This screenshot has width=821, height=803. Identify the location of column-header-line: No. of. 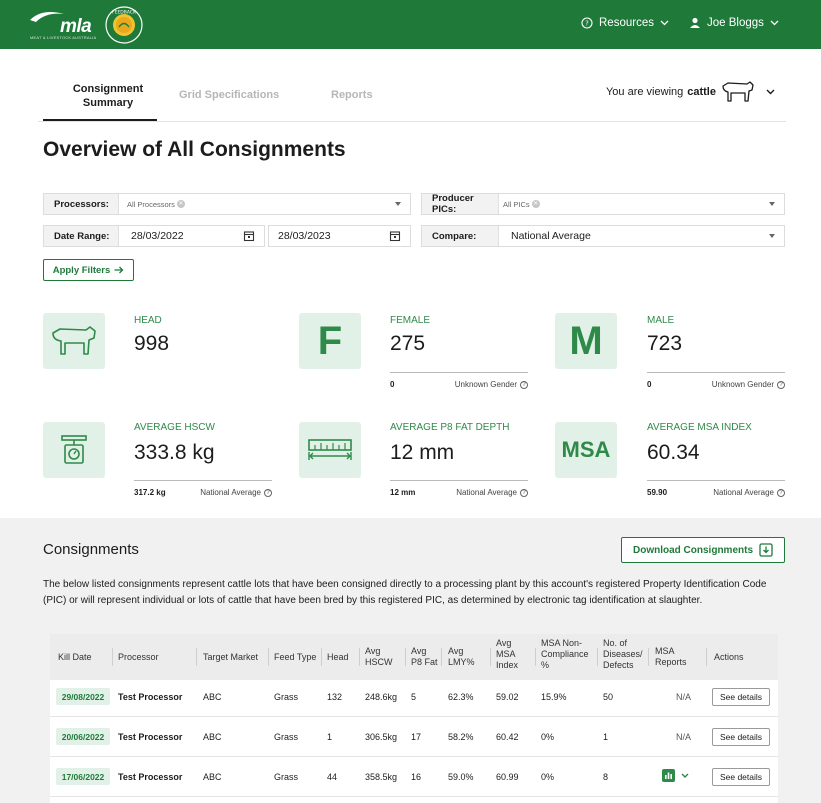
(615, 643).